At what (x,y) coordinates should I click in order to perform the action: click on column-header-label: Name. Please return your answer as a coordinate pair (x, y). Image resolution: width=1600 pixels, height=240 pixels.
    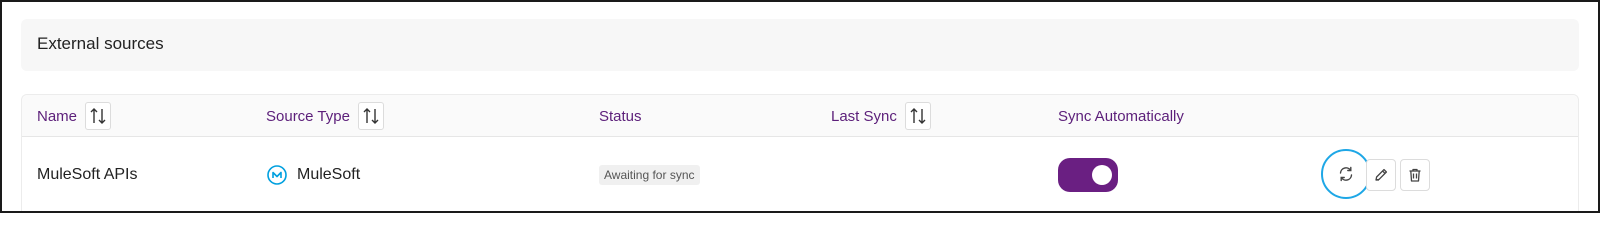
    Looking at the image, I should click on (57, 116).